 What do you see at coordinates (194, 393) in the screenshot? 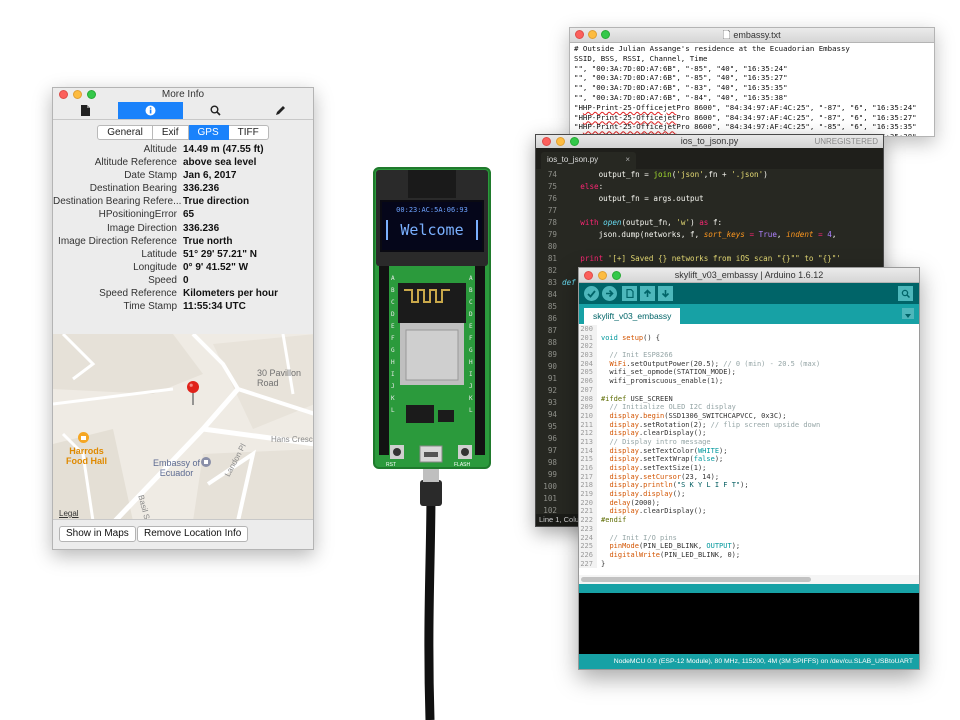
I see `location-pin-icon` at bounding box center [194, 393].